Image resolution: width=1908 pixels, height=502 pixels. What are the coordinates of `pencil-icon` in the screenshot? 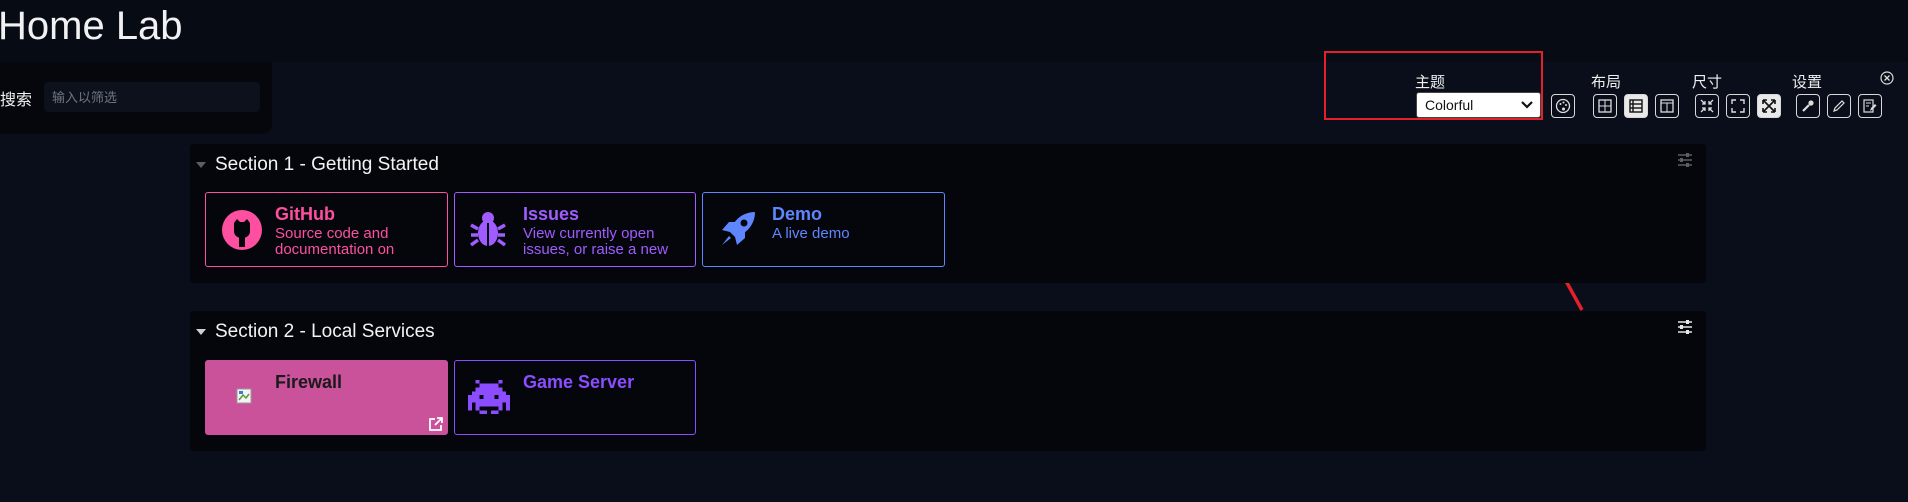 It's located at (1839, 106).